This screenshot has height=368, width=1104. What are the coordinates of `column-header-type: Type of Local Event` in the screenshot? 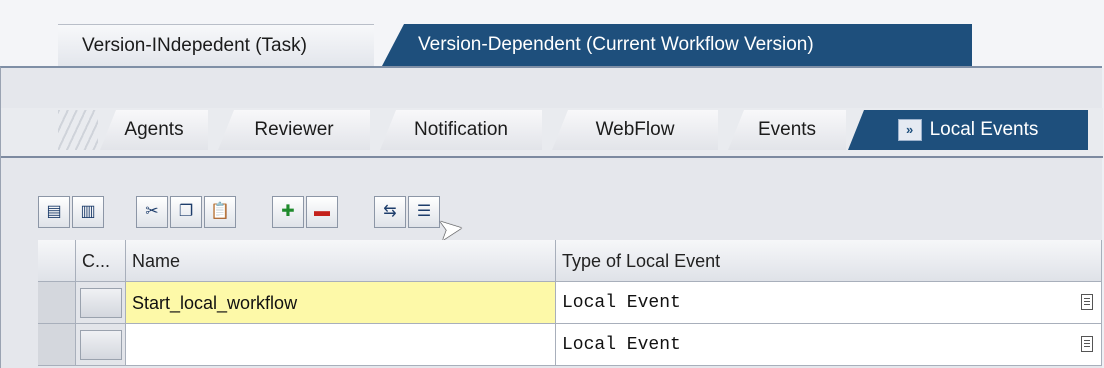 It's located at (829, 261).